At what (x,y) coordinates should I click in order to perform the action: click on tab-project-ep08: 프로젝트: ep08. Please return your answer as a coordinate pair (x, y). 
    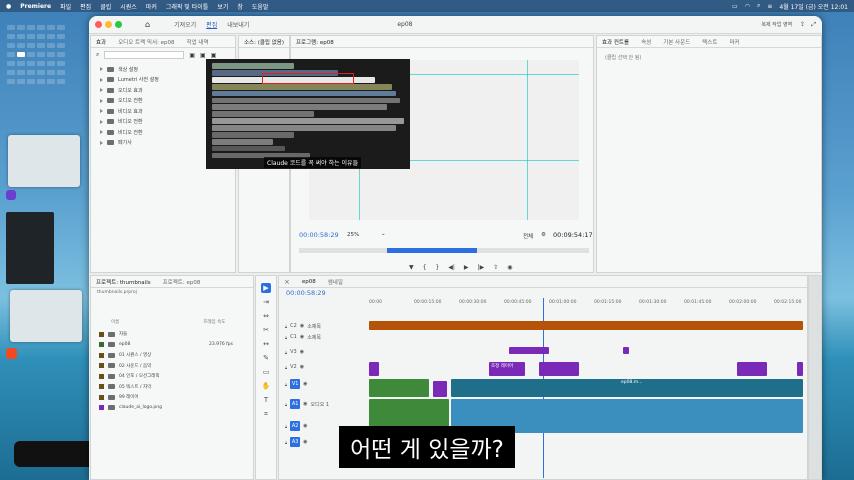
    Looking at the image, I should click on (182, 282).